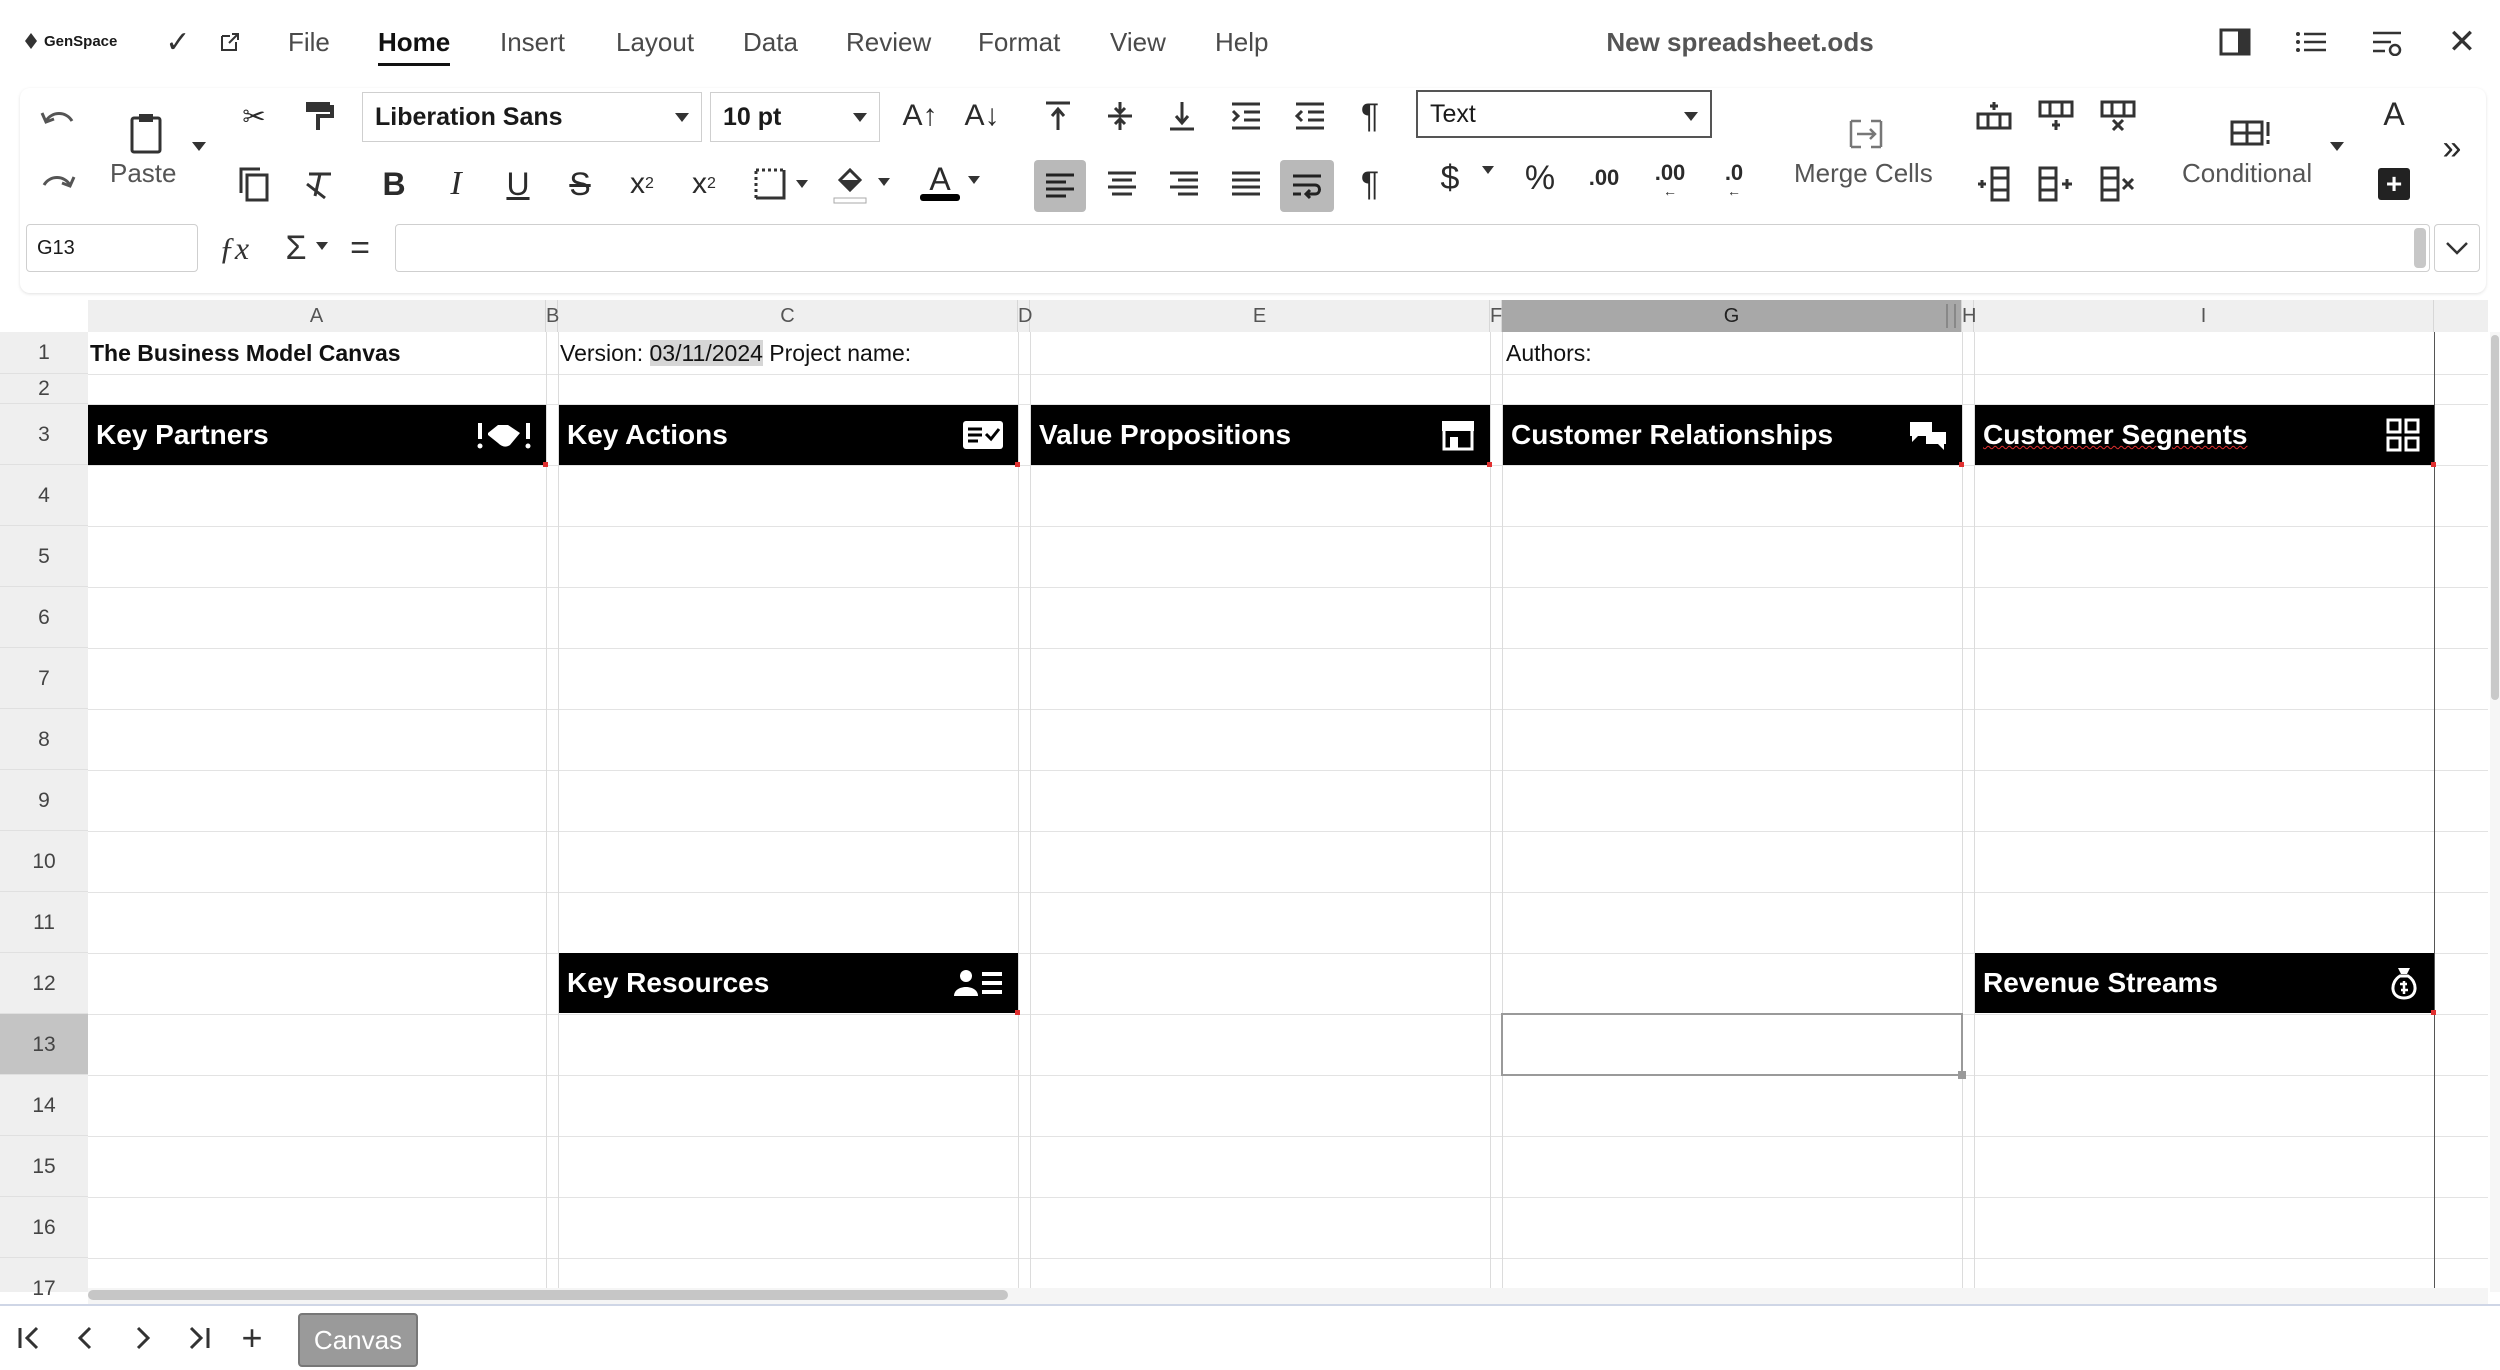 Image resolution: width=2500 pixels, height=1370 pixels. I want to click on insert-row-below-icon, so click(2056, 116).